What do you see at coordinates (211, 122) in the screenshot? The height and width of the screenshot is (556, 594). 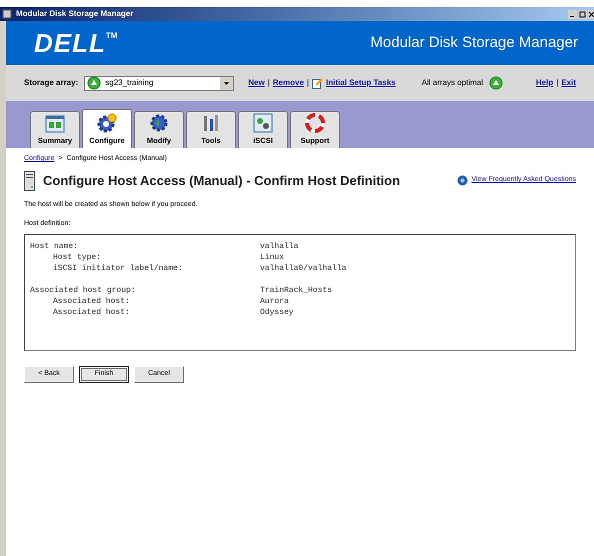 I see `tools-icon` at bounding box center [211, 122].